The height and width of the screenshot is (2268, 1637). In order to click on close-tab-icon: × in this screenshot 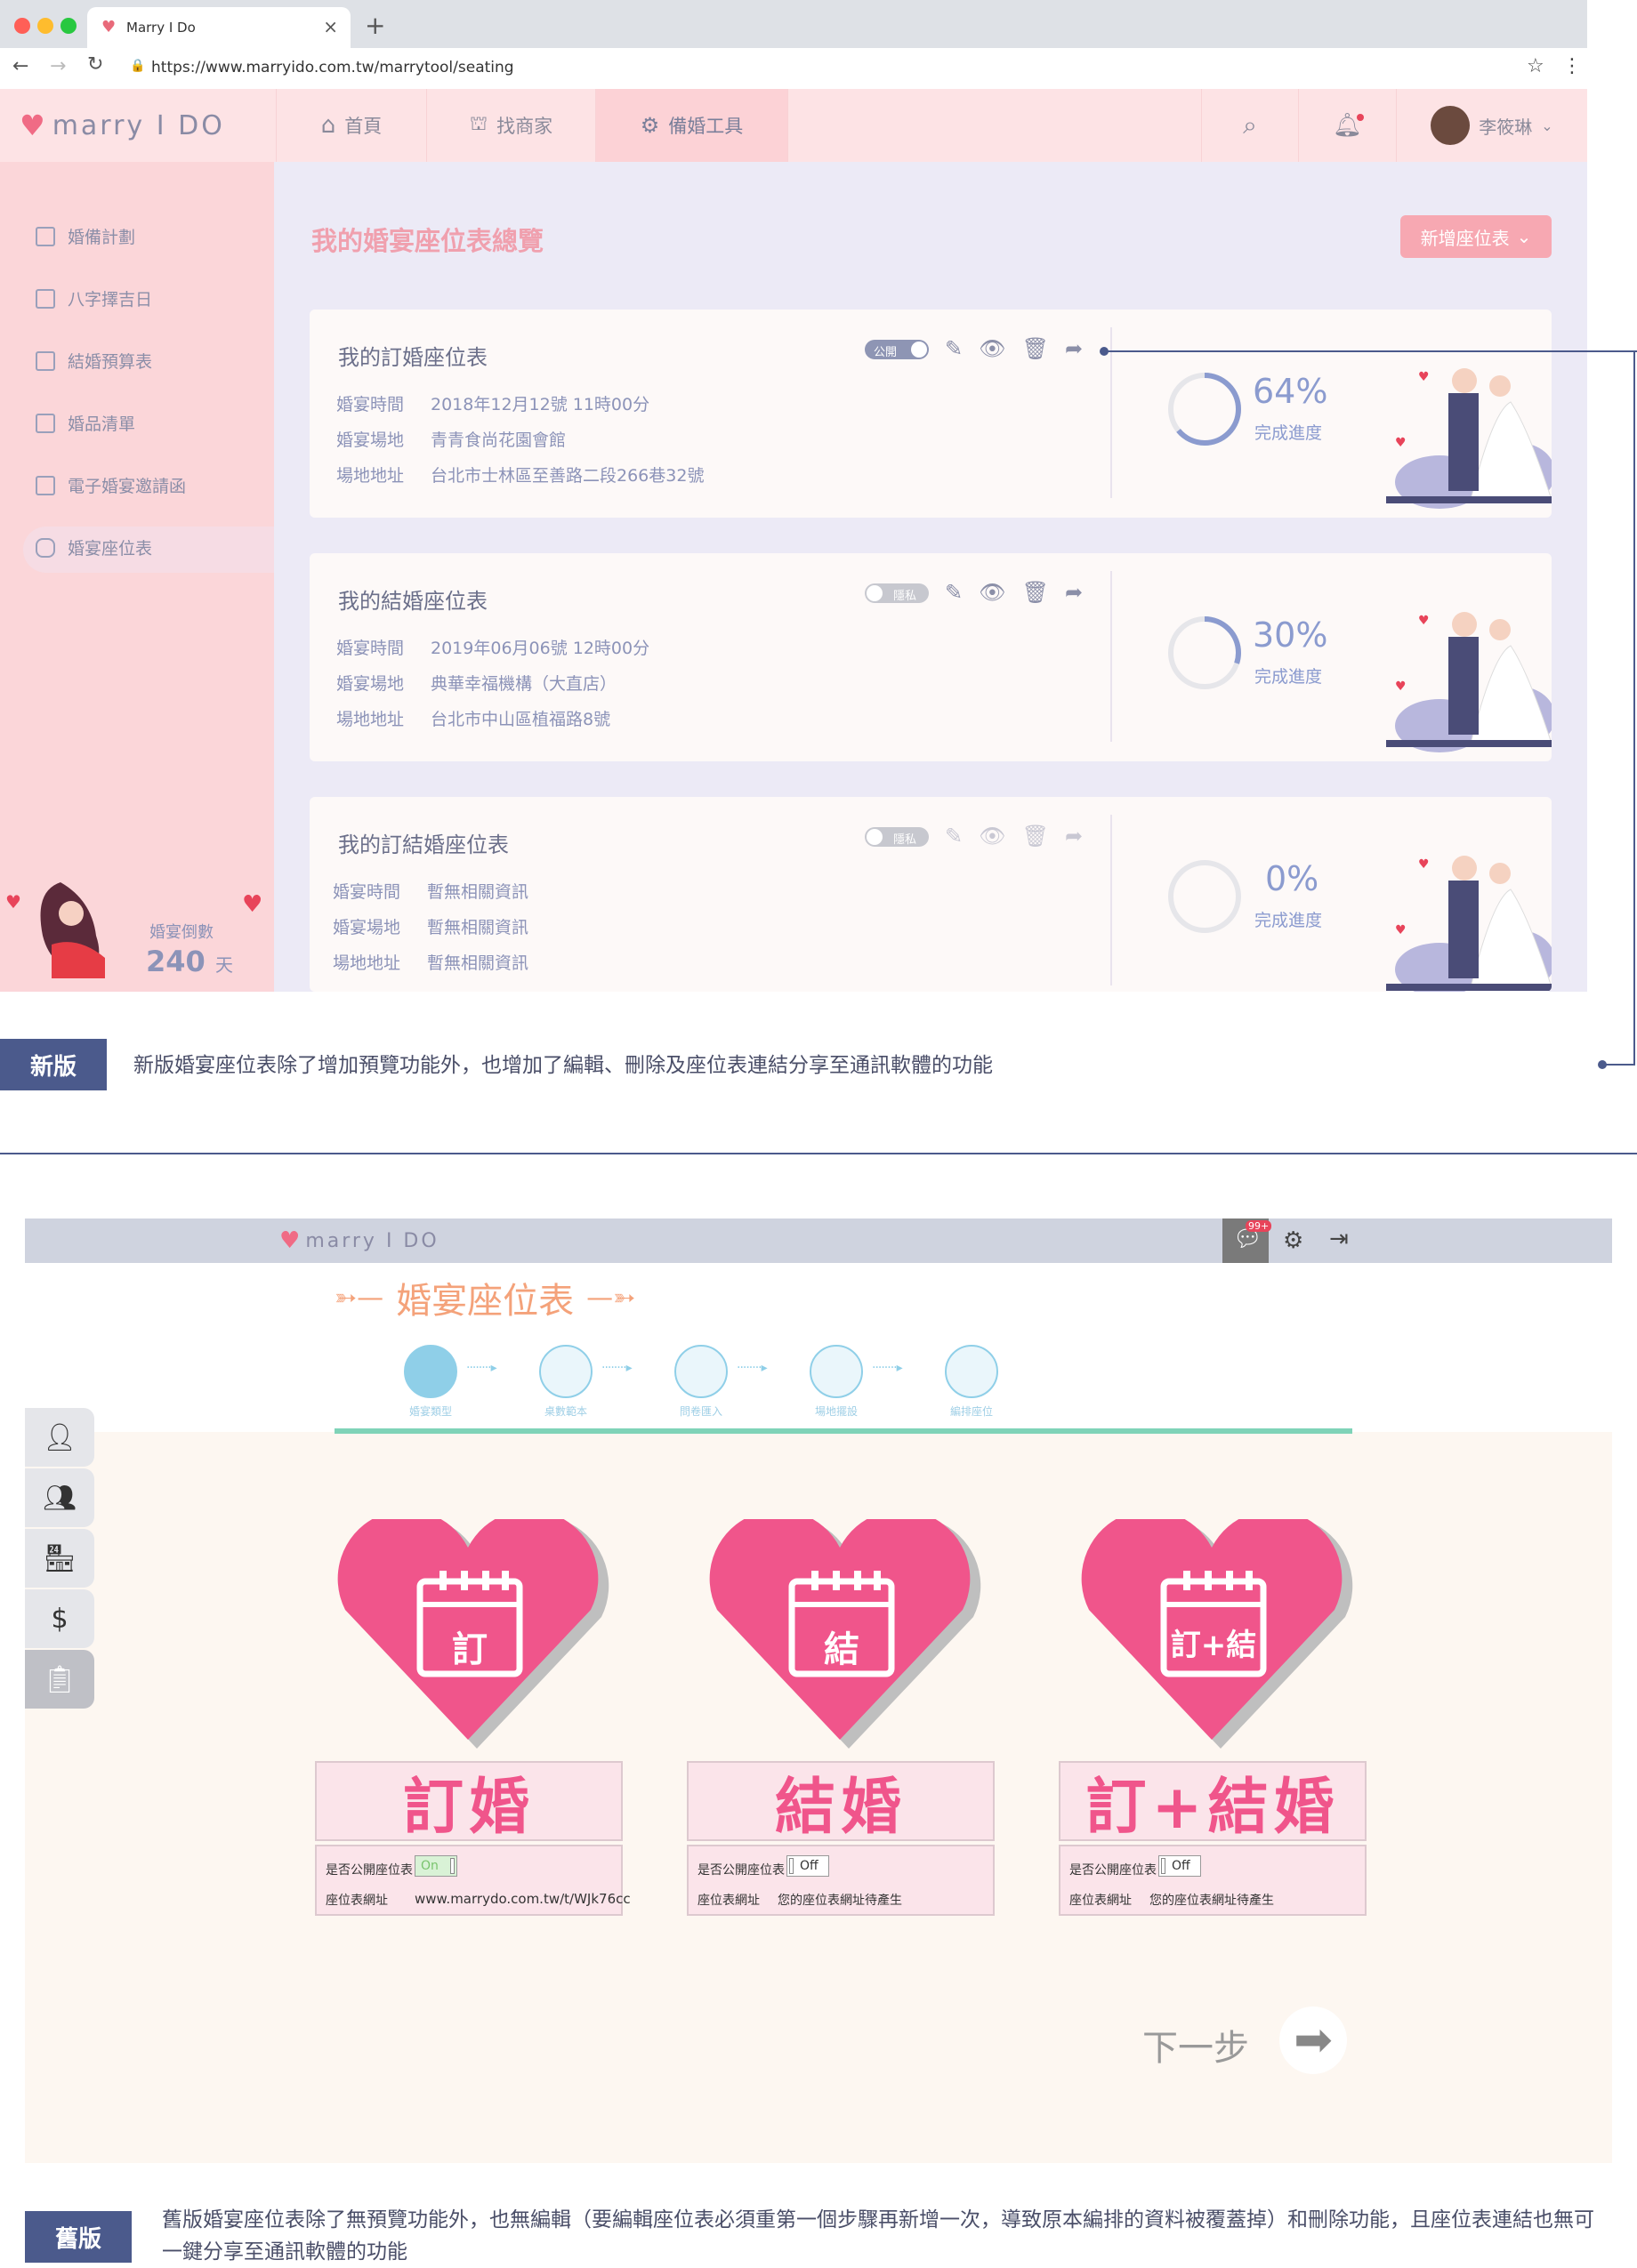, I will do `click(330, 27)`.